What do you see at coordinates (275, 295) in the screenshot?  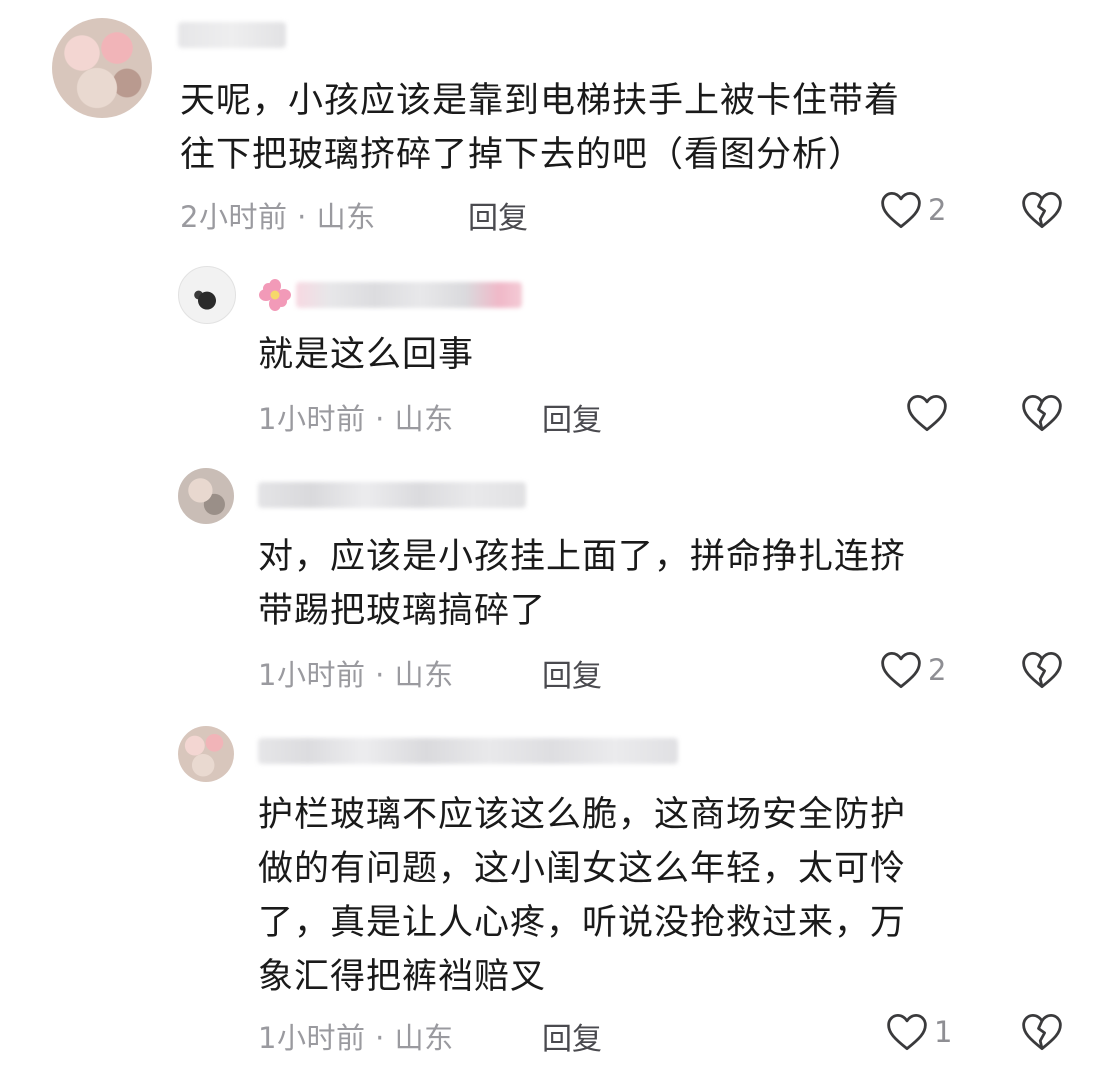 I see `flower-icon` at bounding box center [275, 295].